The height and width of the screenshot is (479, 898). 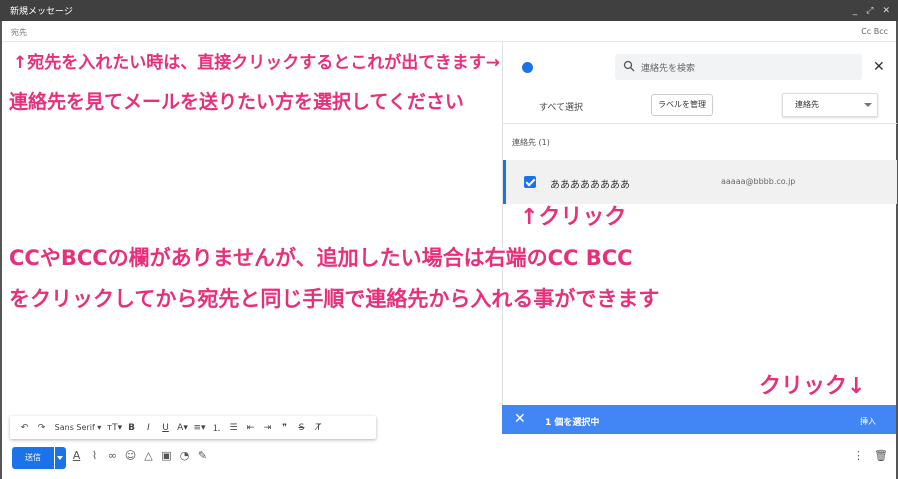 I want to click on send-button: 送信, so click(x=33, y=458).